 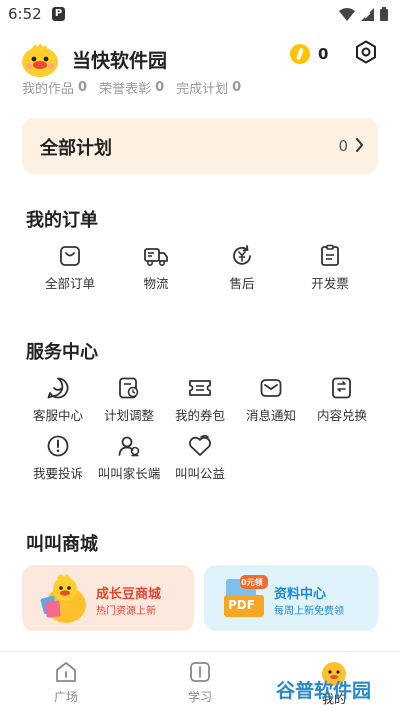 I want to click on all-plans-title: 全部计划, so click(x=76, y=148).